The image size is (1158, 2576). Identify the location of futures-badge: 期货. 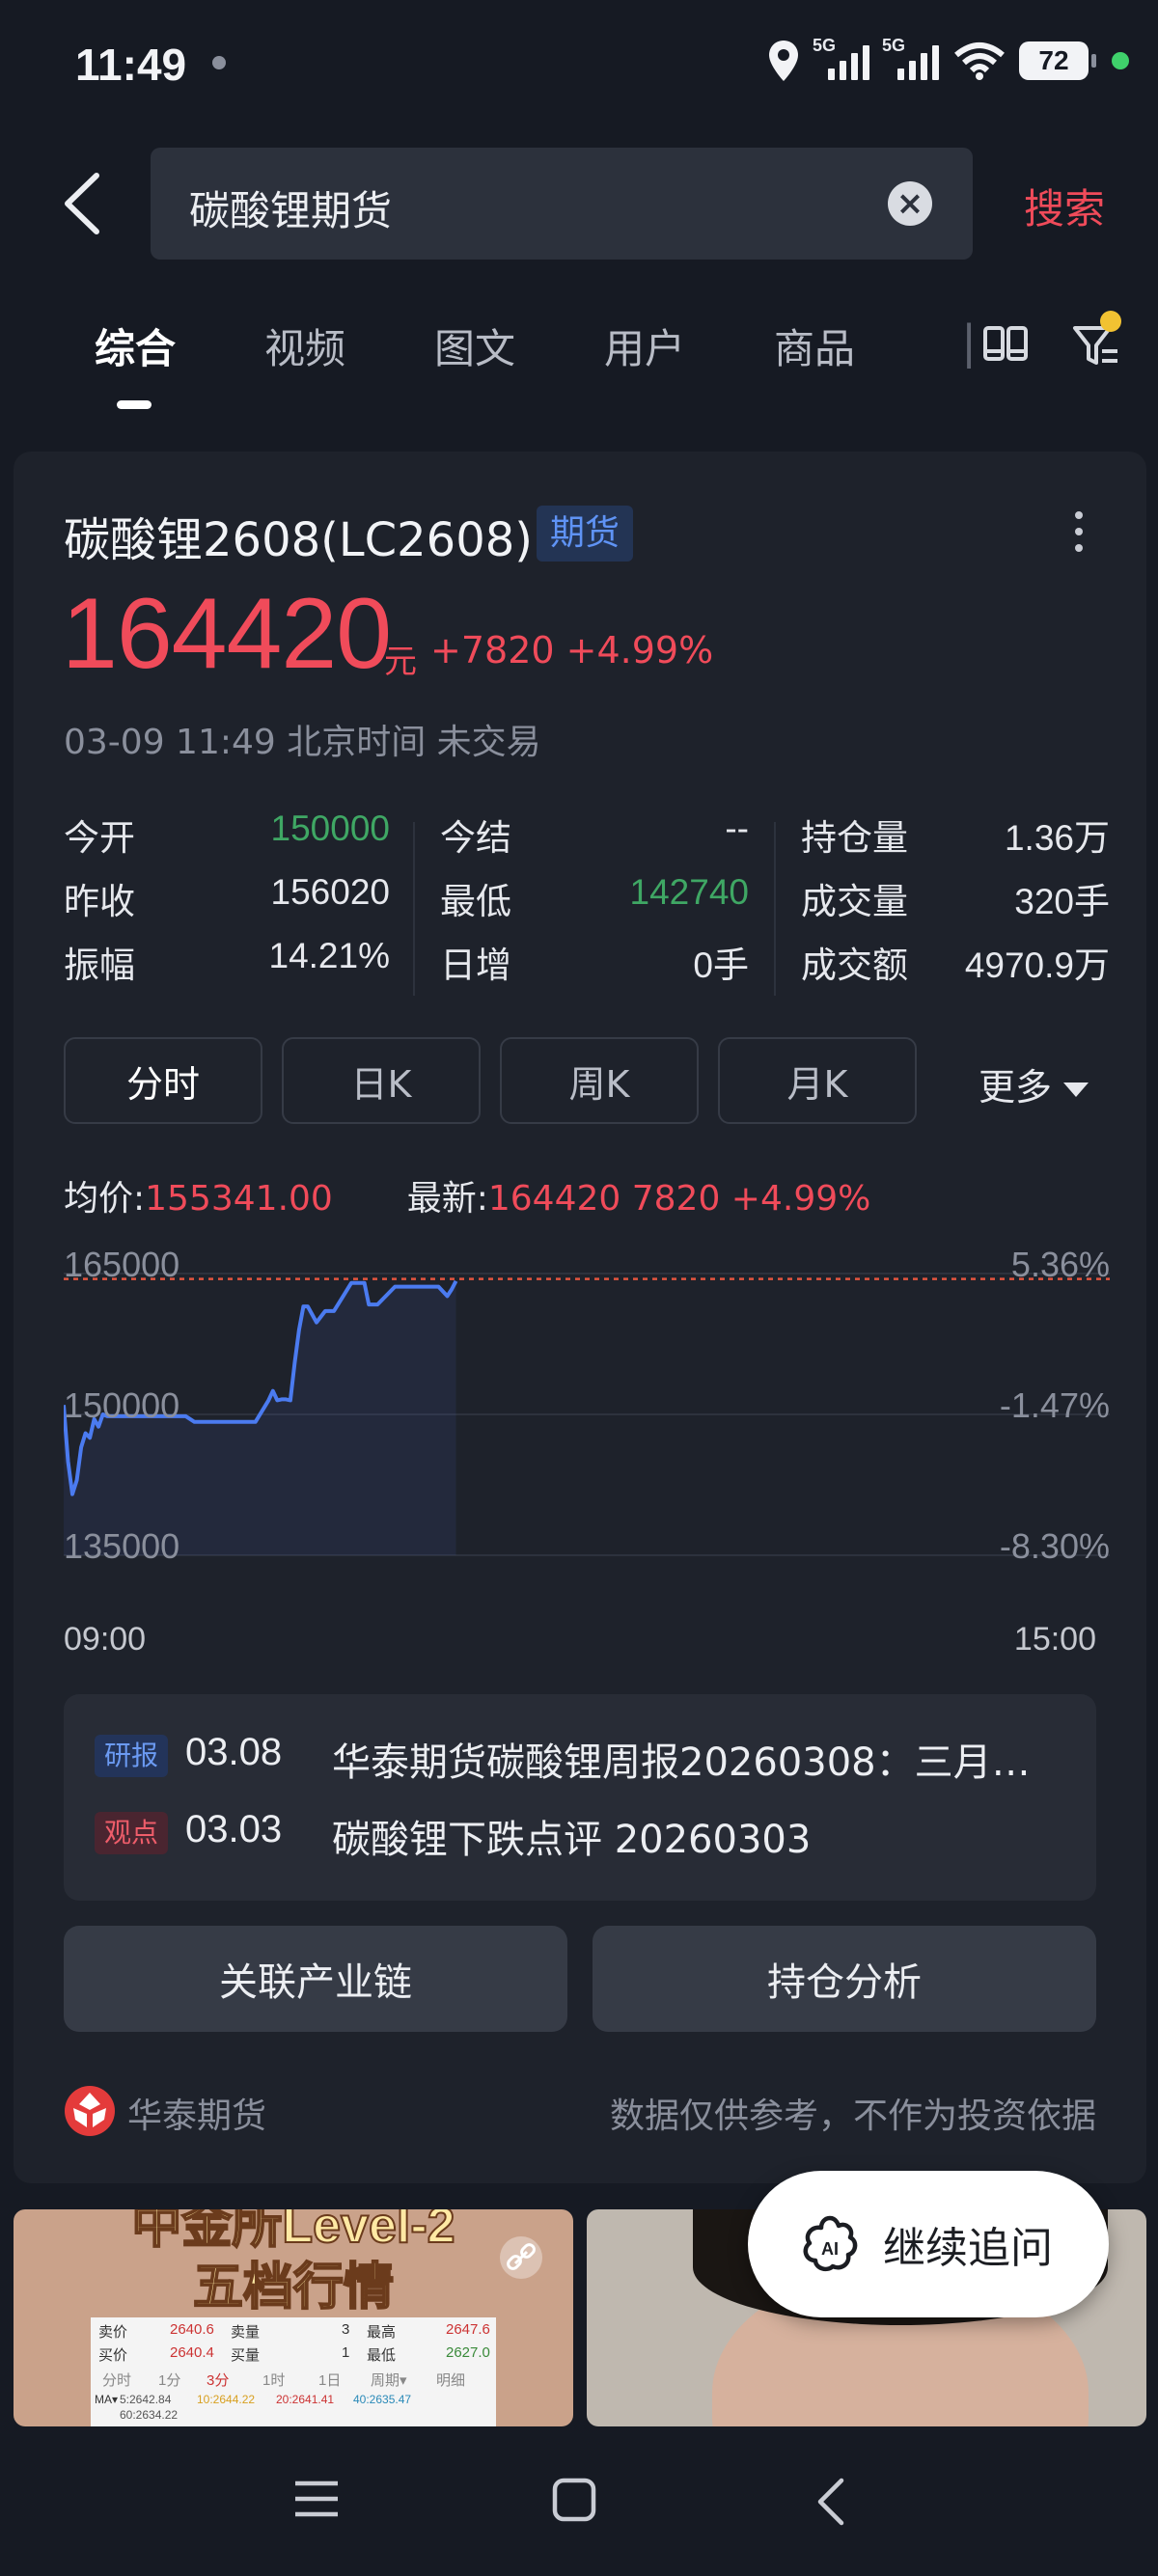
(585, 534).